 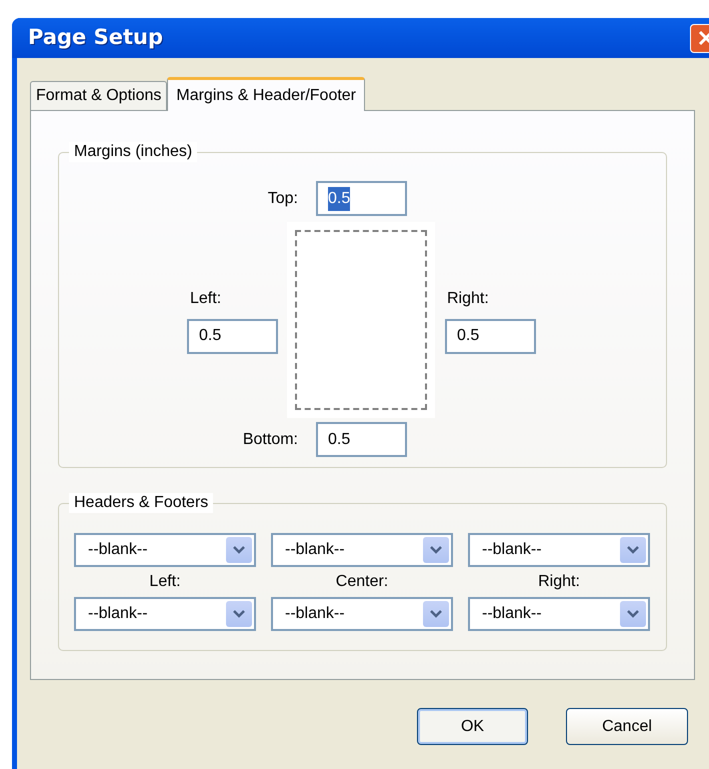 What do you see at coordinates (468, 298) in the screenshot?
I see `field-label: Right:` at bounding box center [468, 298].